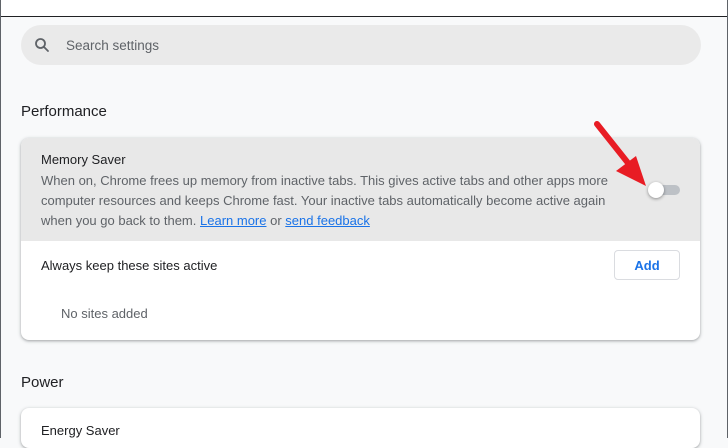 This screenshot has width=728, height=448. What do you see at coordinates (656, 190) in the screenshot?
I see `toggle-knob` at bounding box center [656, 190].